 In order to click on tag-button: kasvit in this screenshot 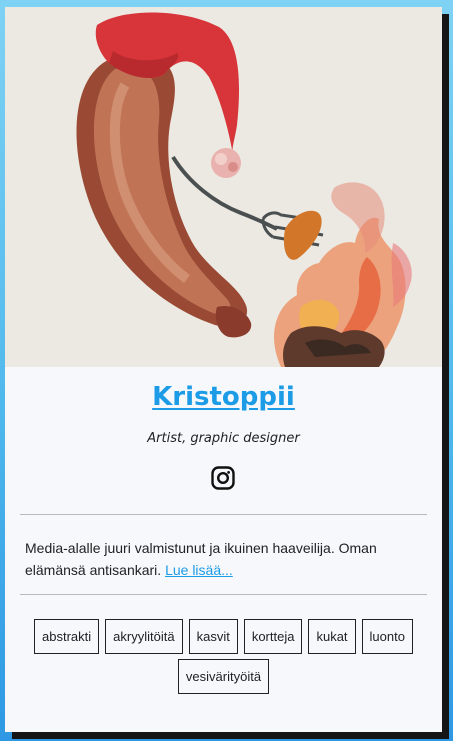, I will do `click(213, 636)`.